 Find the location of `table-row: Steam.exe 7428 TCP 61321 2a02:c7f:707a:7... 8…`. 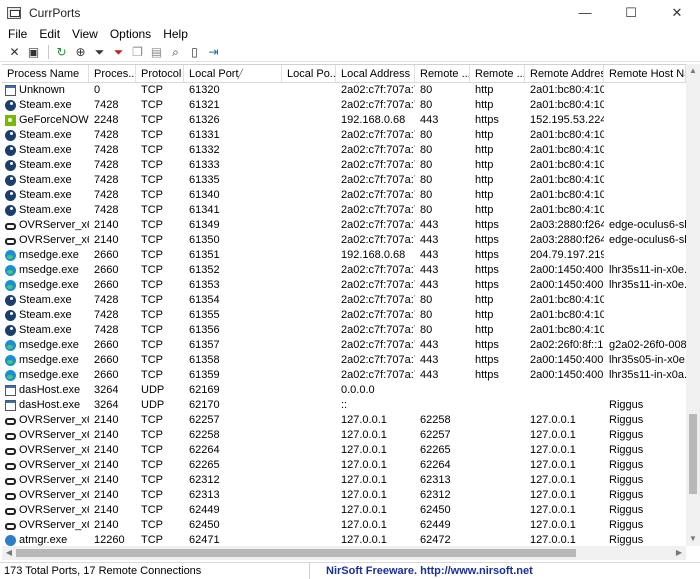

table-row: Steam.exe 7428 TCP 61321 2a02:c7f:707a:7... 8… is located at coordinates (344, 105).